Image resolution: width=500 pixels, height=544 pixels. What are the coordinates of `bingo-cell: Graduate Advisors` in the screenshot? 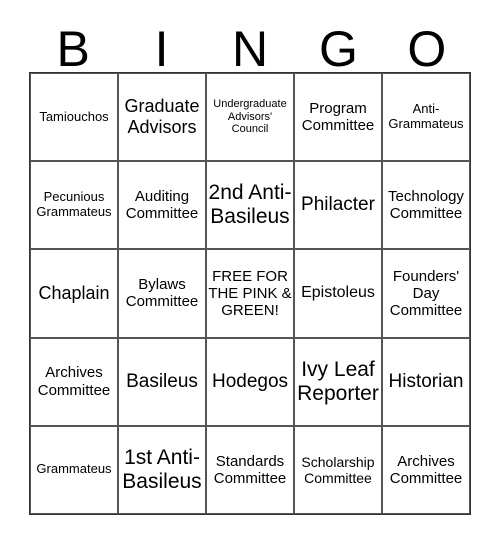 It's located at (162, 117).